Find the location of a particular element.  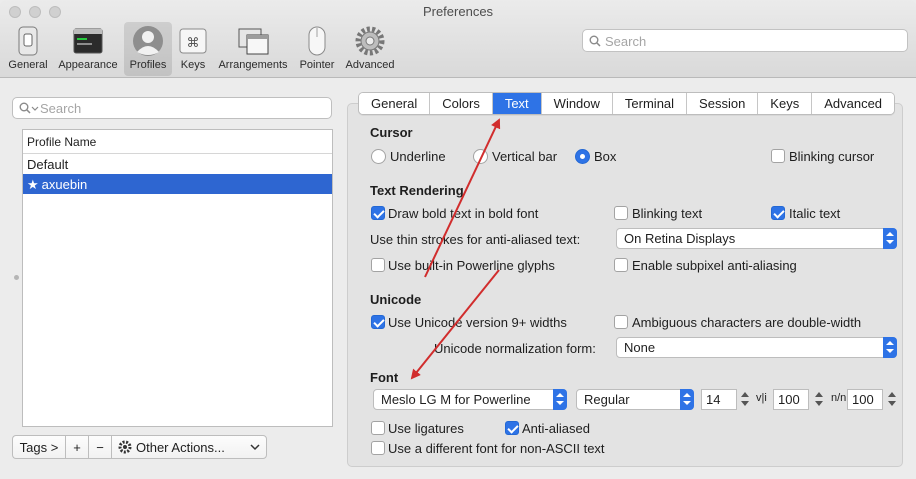

cursor-vertical-bar-label: Vertical bar is located at coordinates (525, 156).